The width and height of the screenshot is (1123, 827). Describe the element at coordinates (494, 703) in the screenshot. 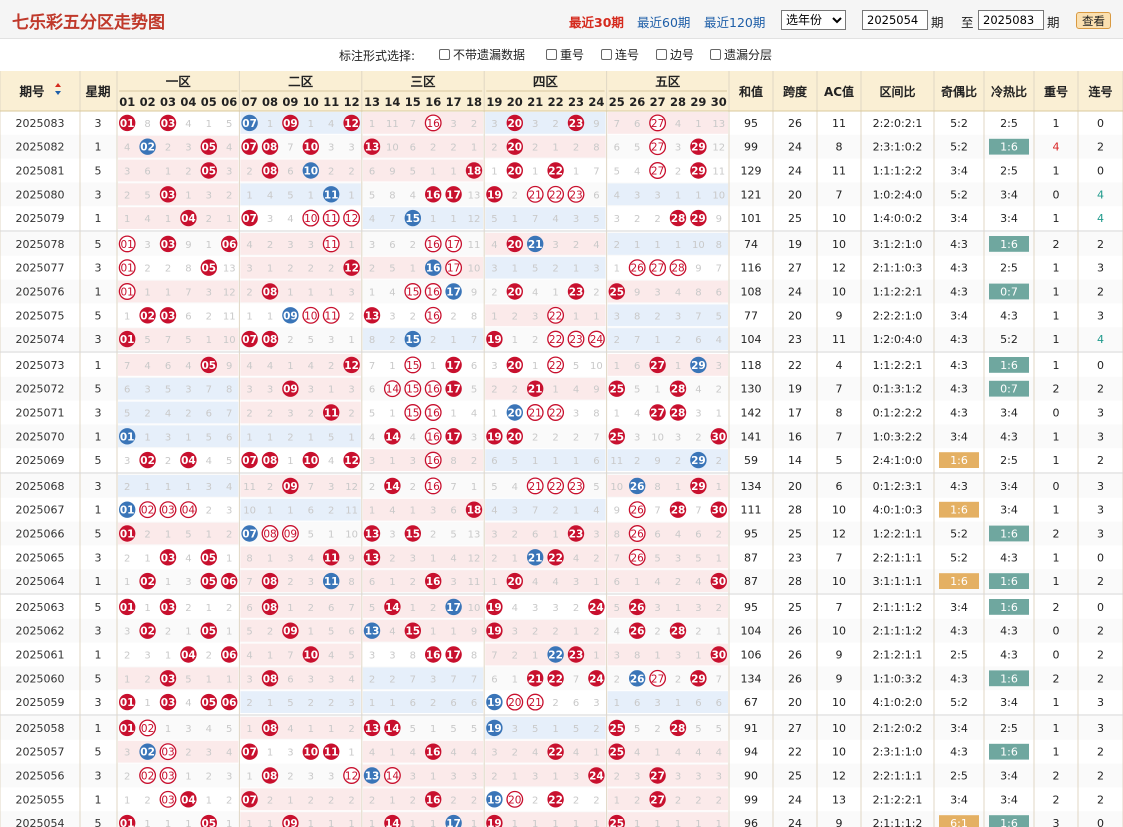

I see `ball-number: 19` at that location.